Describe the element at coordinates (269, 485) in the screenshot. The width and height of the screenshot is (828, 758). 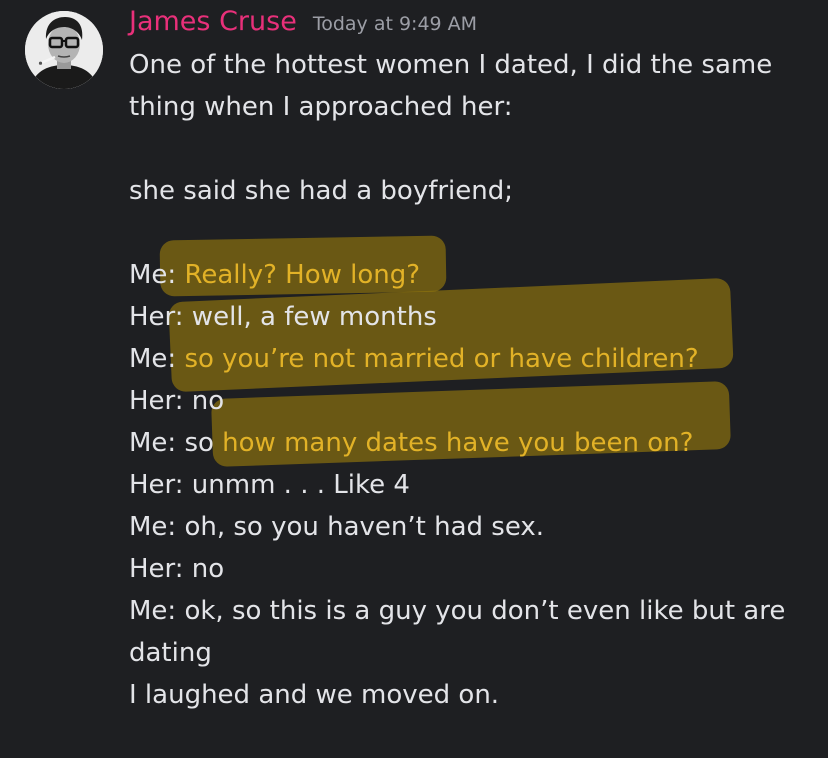
I see `message-line: Her: unmm . . . Like 4` at that location.